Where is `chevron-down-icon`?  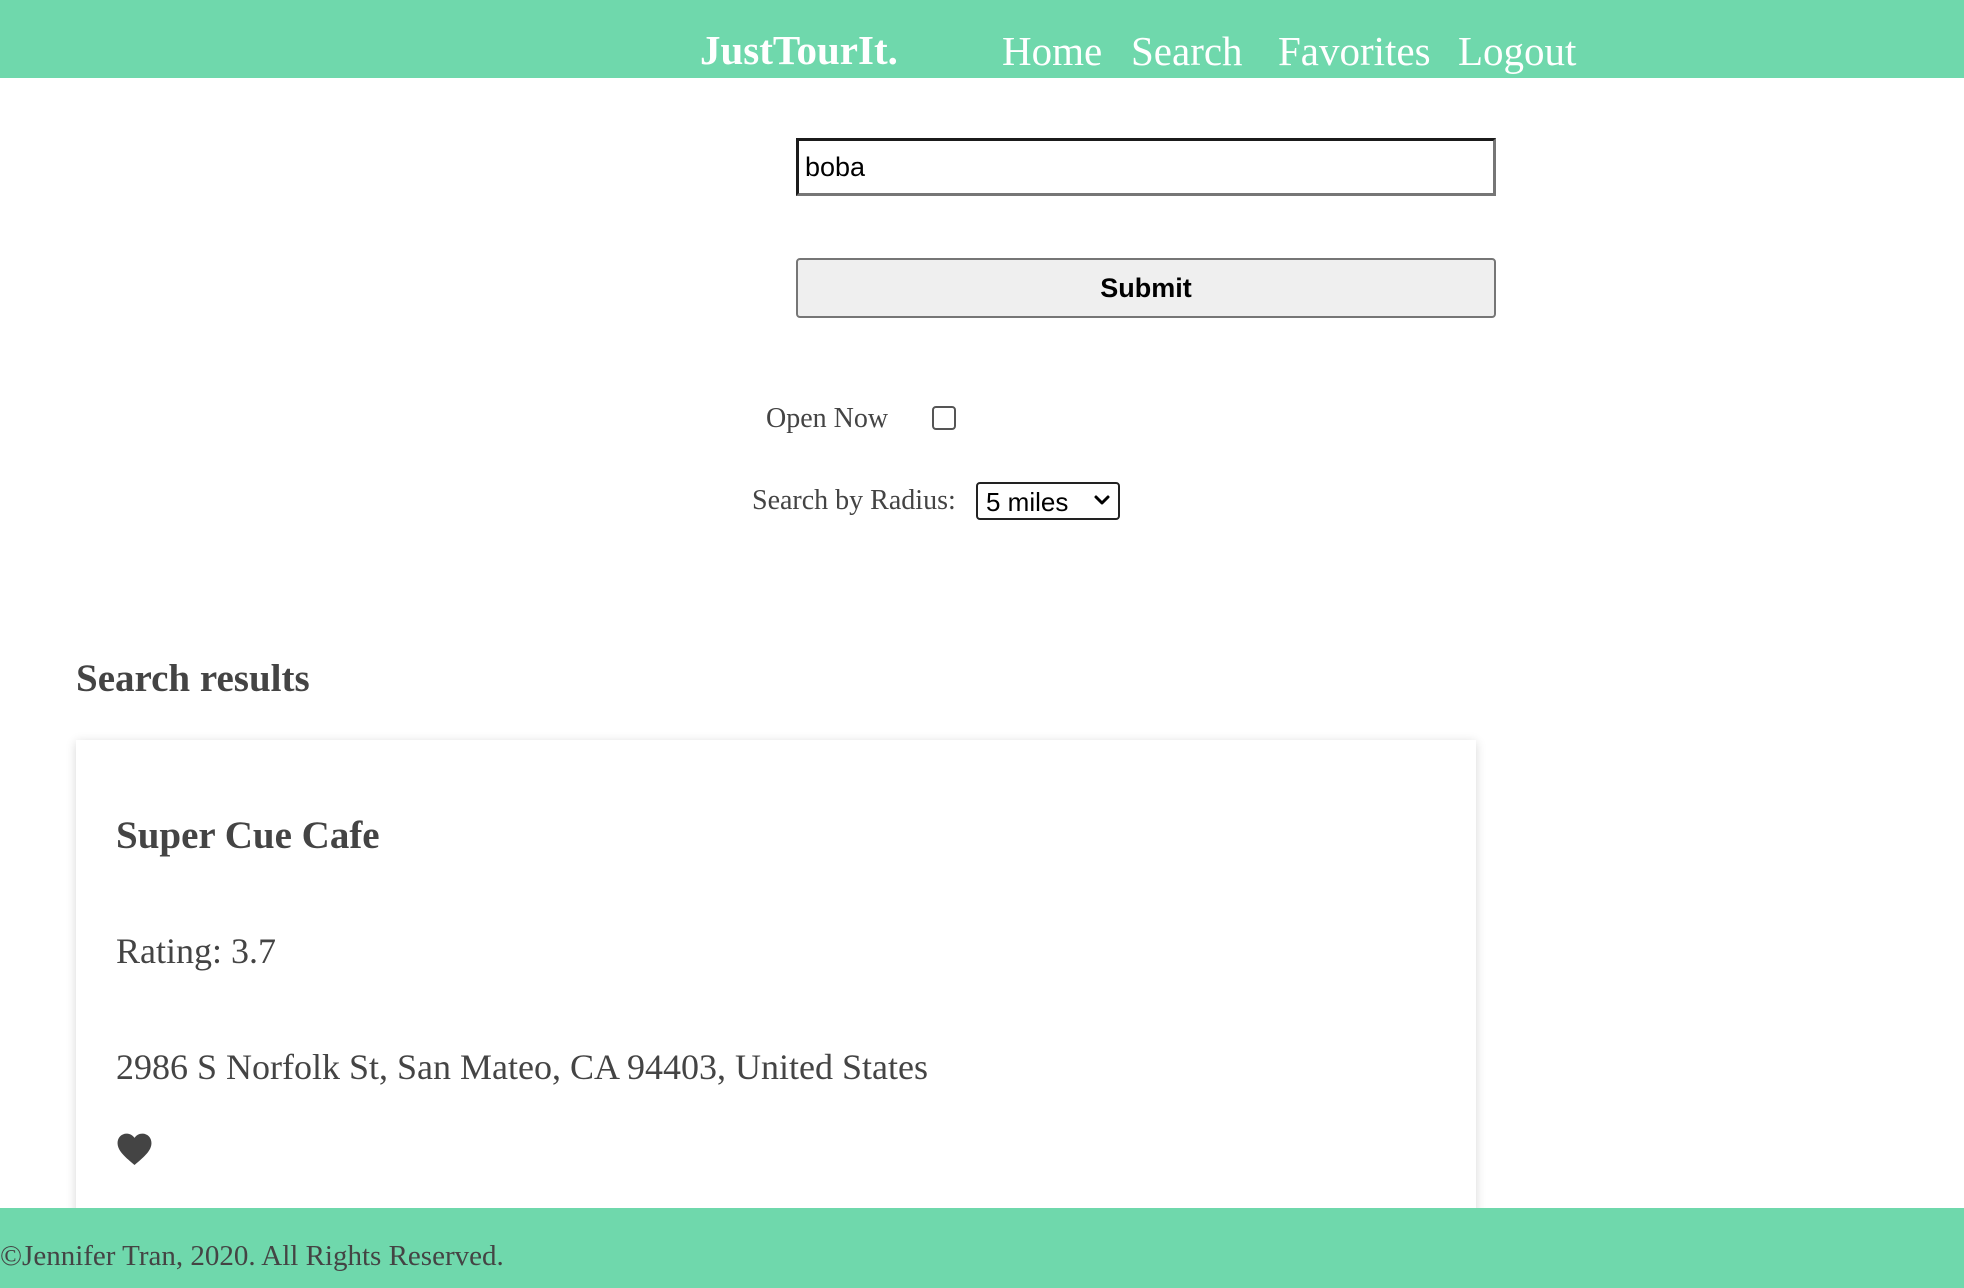 chevron-down-icon is located at coordinates (1102, 500).